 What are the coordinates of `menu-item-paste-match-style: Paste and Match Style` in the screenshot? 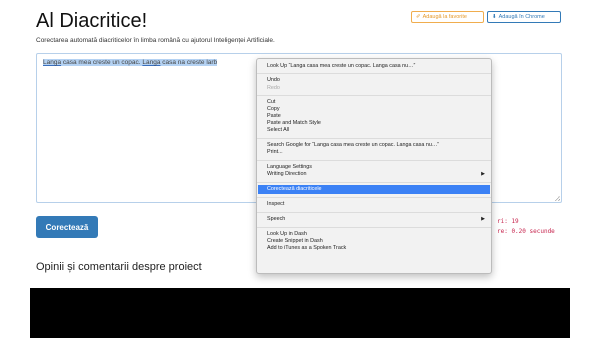 It's located at (374, 123).